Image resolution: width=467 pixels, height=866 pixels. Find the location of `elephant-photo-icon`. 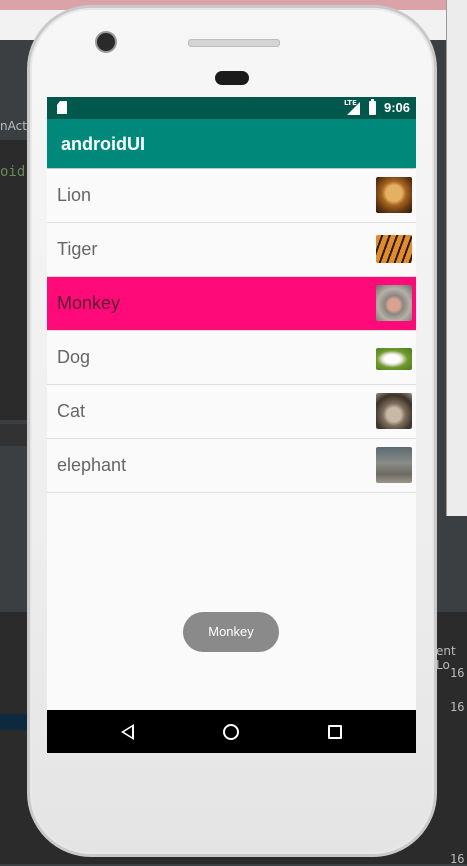

elephant-photo-icon is located at coordinates (394, 465).